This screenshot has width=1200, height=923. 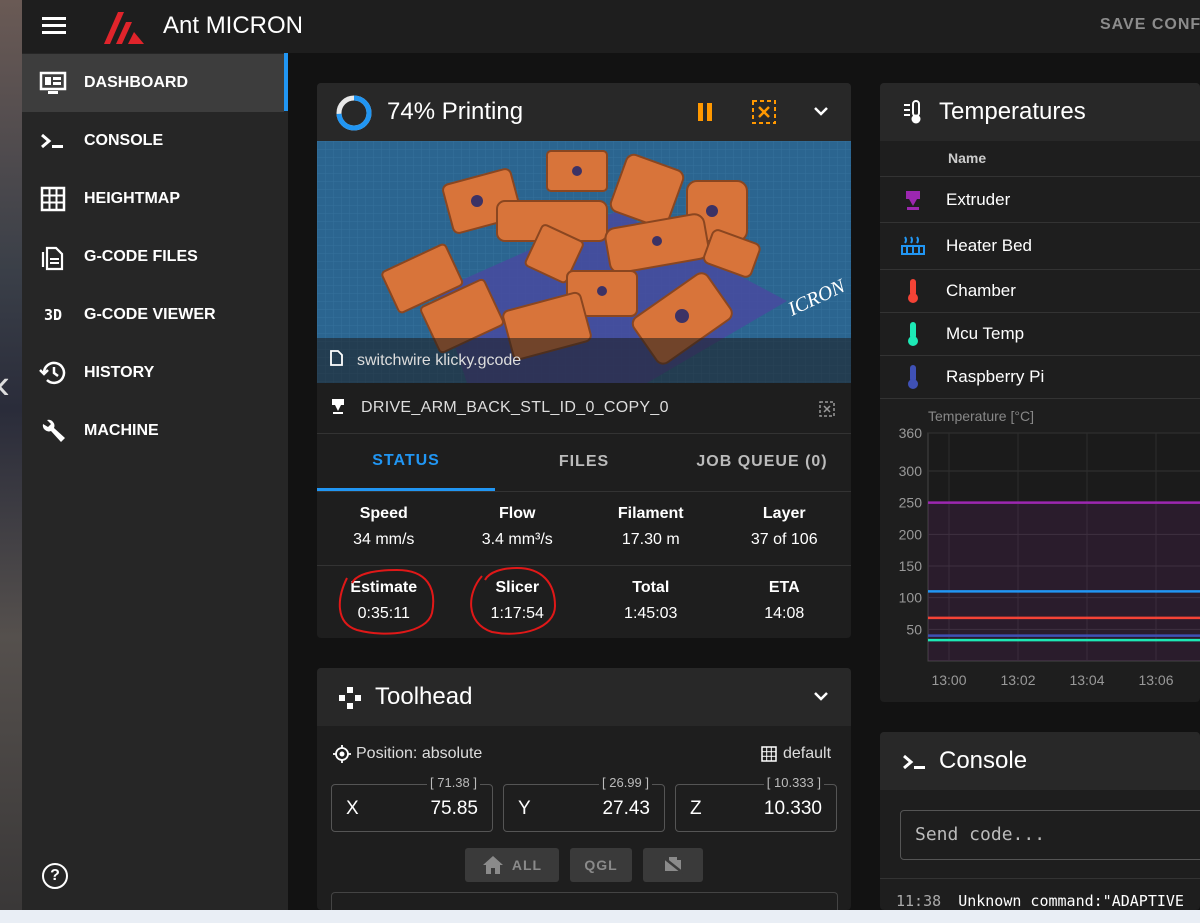 I want to click on sidebar-item-gcode-files: G-CODE FILES, so click(x=153, y=257).